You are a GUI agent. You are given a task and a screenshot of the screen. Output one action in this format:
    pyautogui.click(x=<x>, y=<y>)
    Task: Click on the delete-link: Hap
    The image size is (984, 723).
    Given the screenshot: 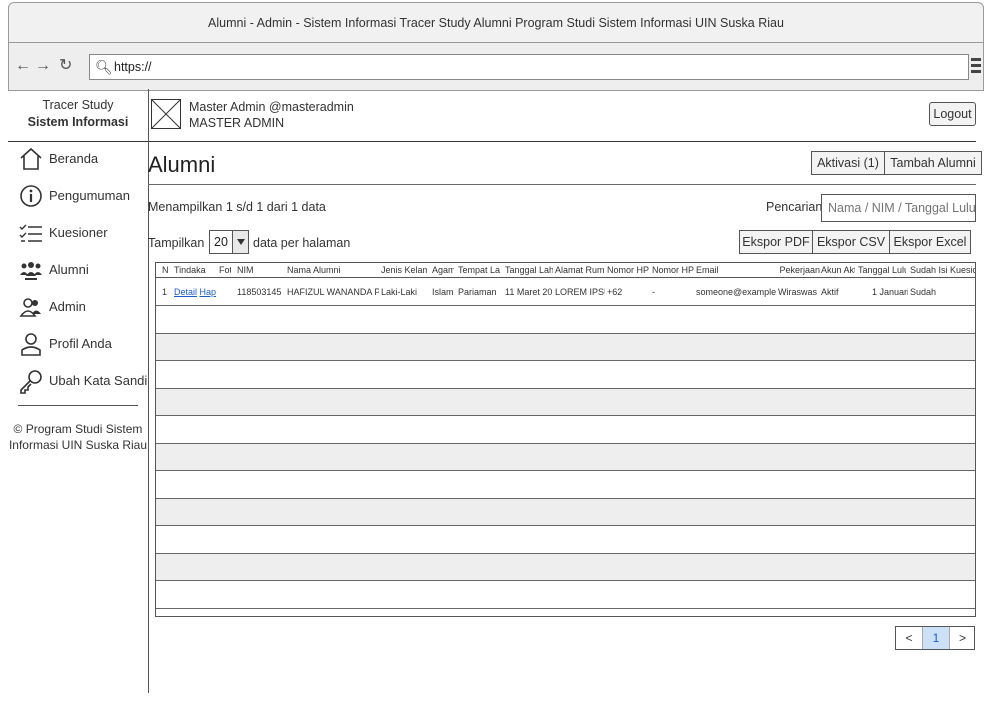 What is the action you would take?
    pyautogui.click(x=208, y=292)
    